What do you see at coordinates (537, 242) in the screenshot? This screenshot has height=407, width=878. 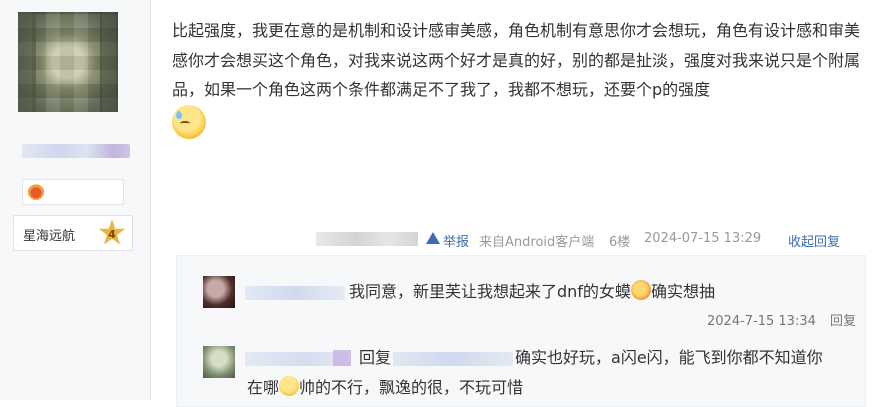 I see `client-source: 来自Android客户端` at bounding box center [537, 242].